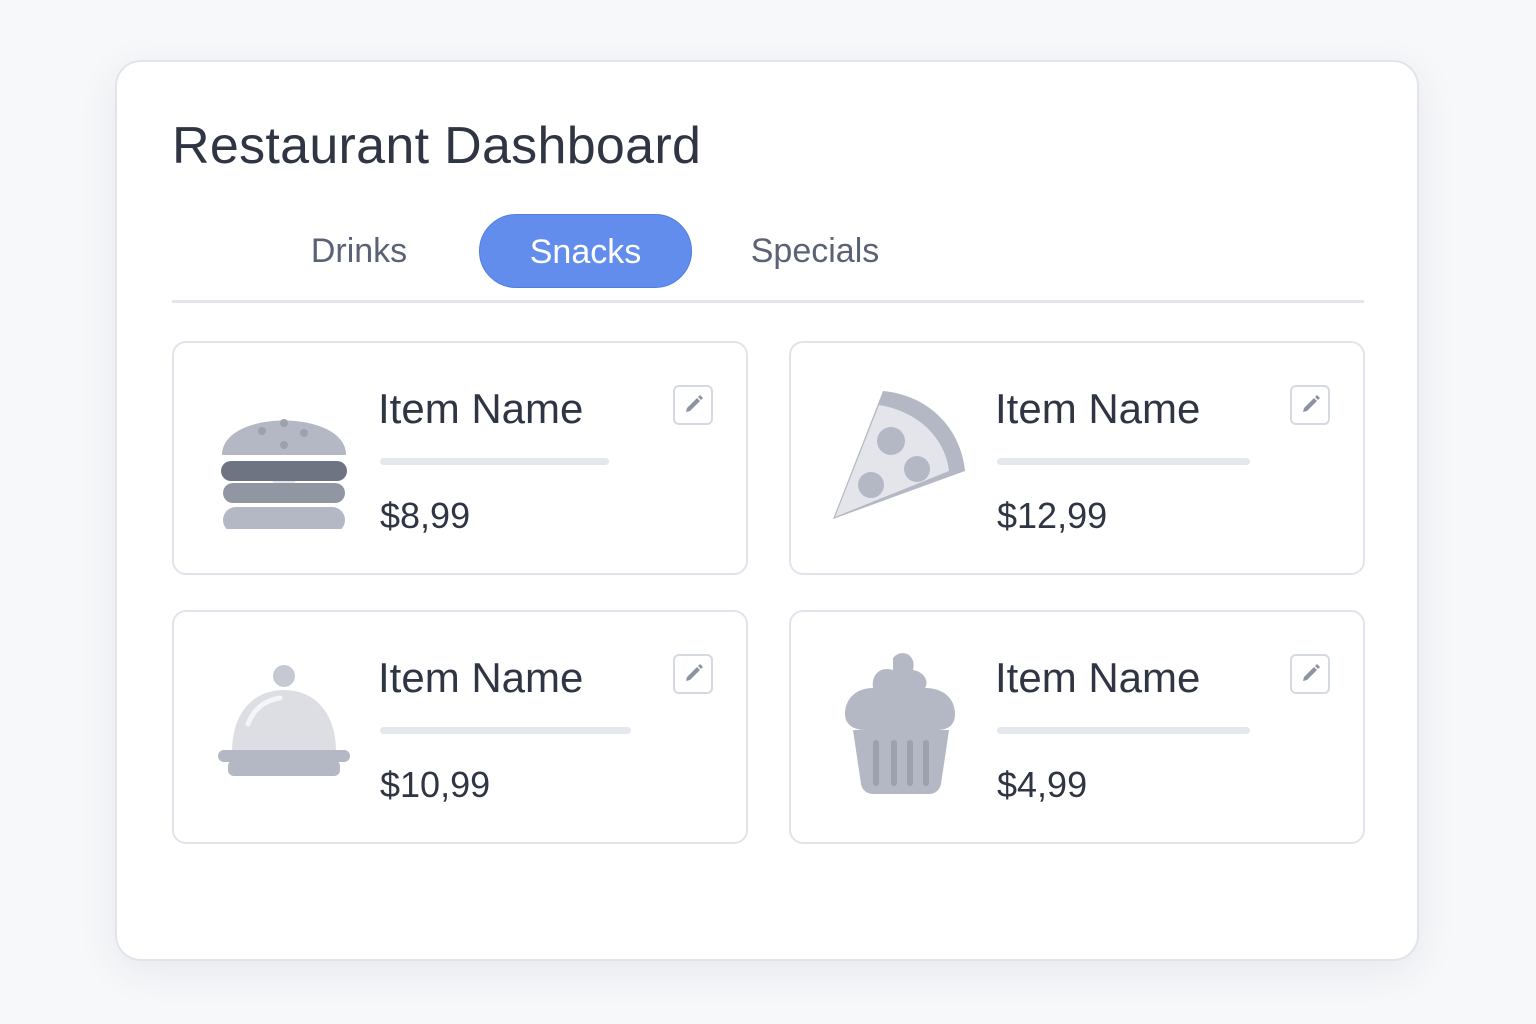  Describe the element at coordinates (437, 146) in the screenshot. I see `page-title: Restaurant Dashboard` at that location.